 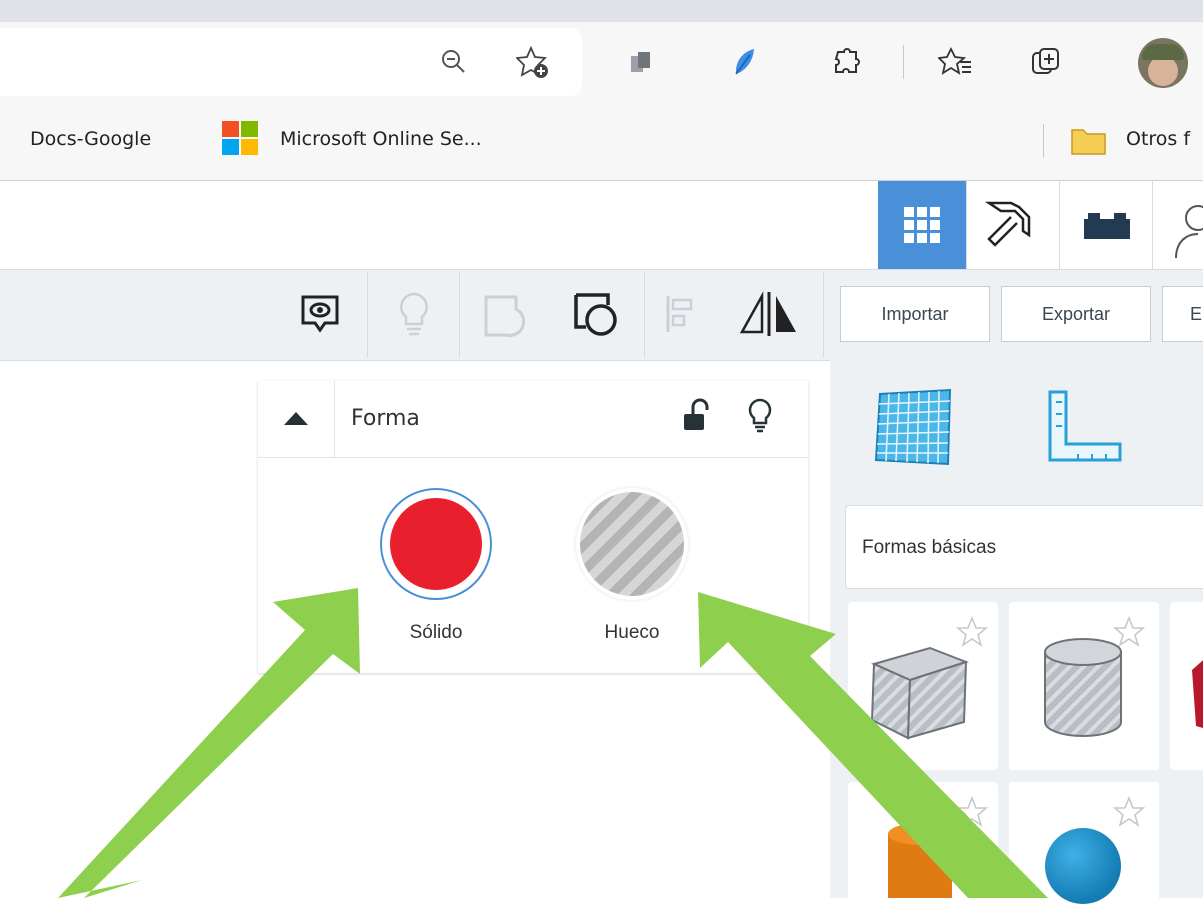 I want to click on arrow-to-hole, so click(x=873, y=745).